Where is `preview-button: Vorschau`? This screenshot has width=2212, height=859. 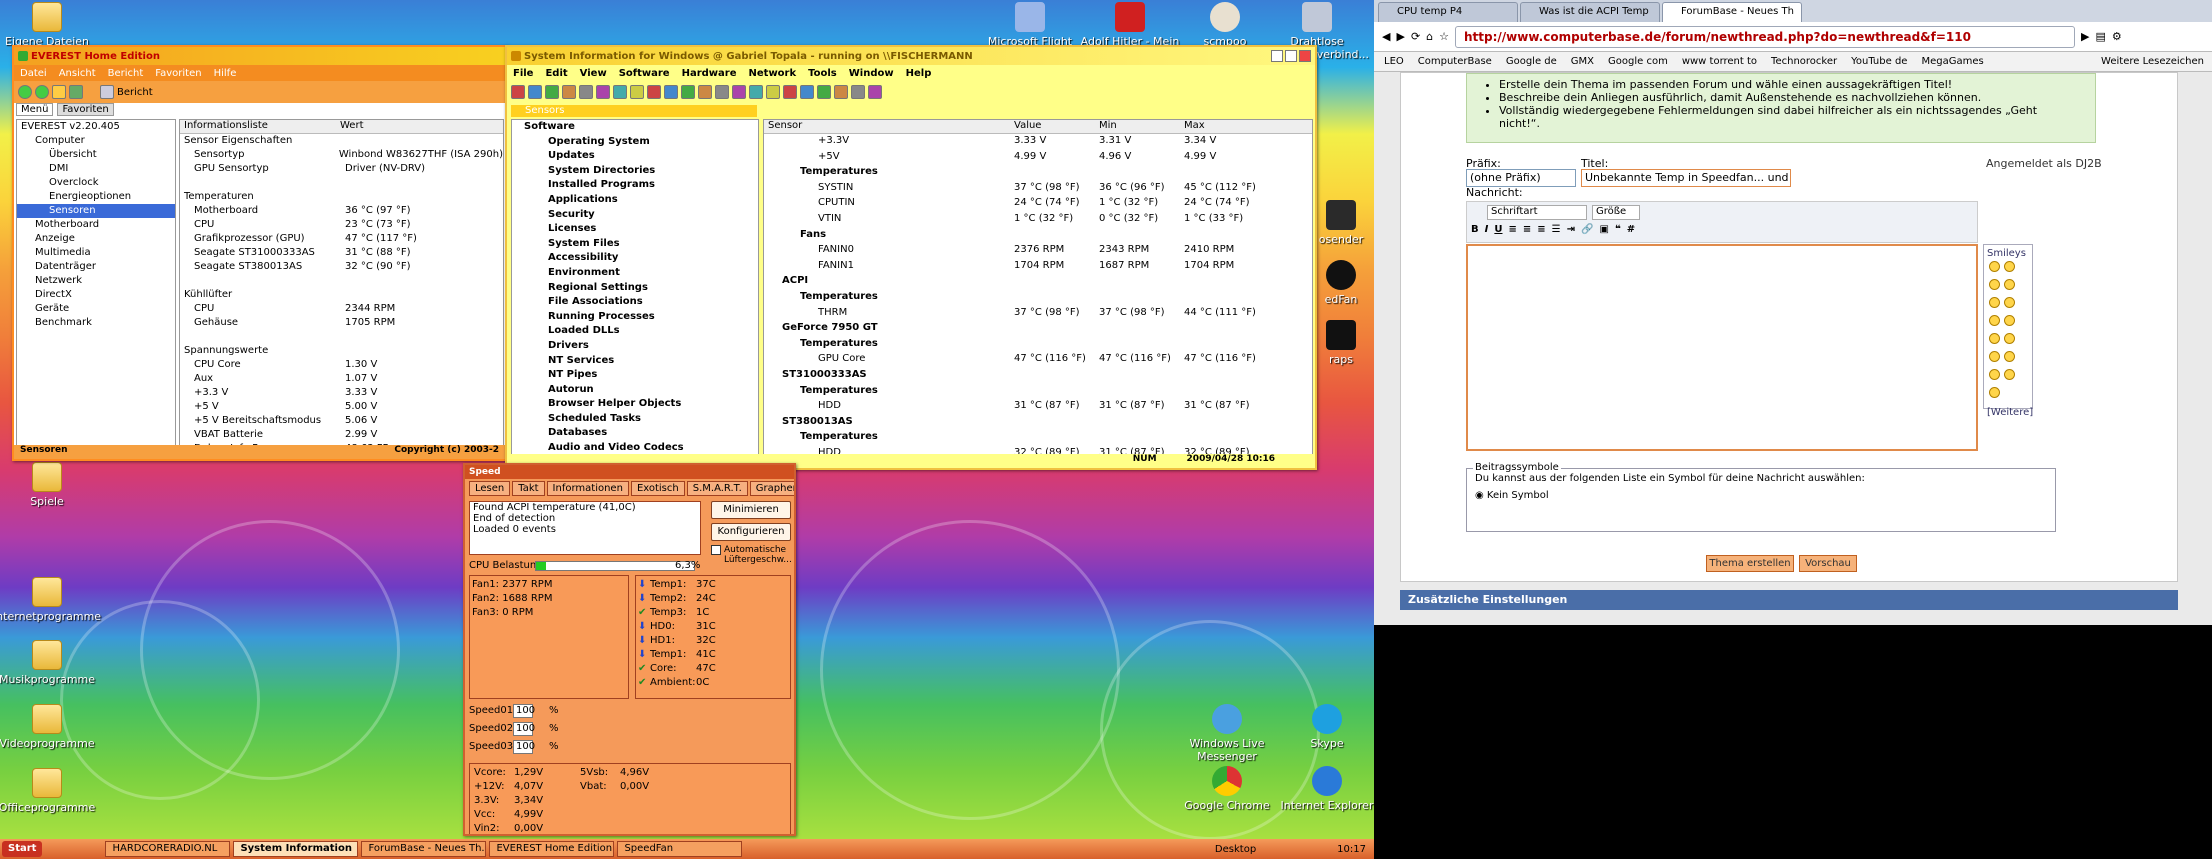 preview-button: Vorschau is located at coordinates (1828, 563).